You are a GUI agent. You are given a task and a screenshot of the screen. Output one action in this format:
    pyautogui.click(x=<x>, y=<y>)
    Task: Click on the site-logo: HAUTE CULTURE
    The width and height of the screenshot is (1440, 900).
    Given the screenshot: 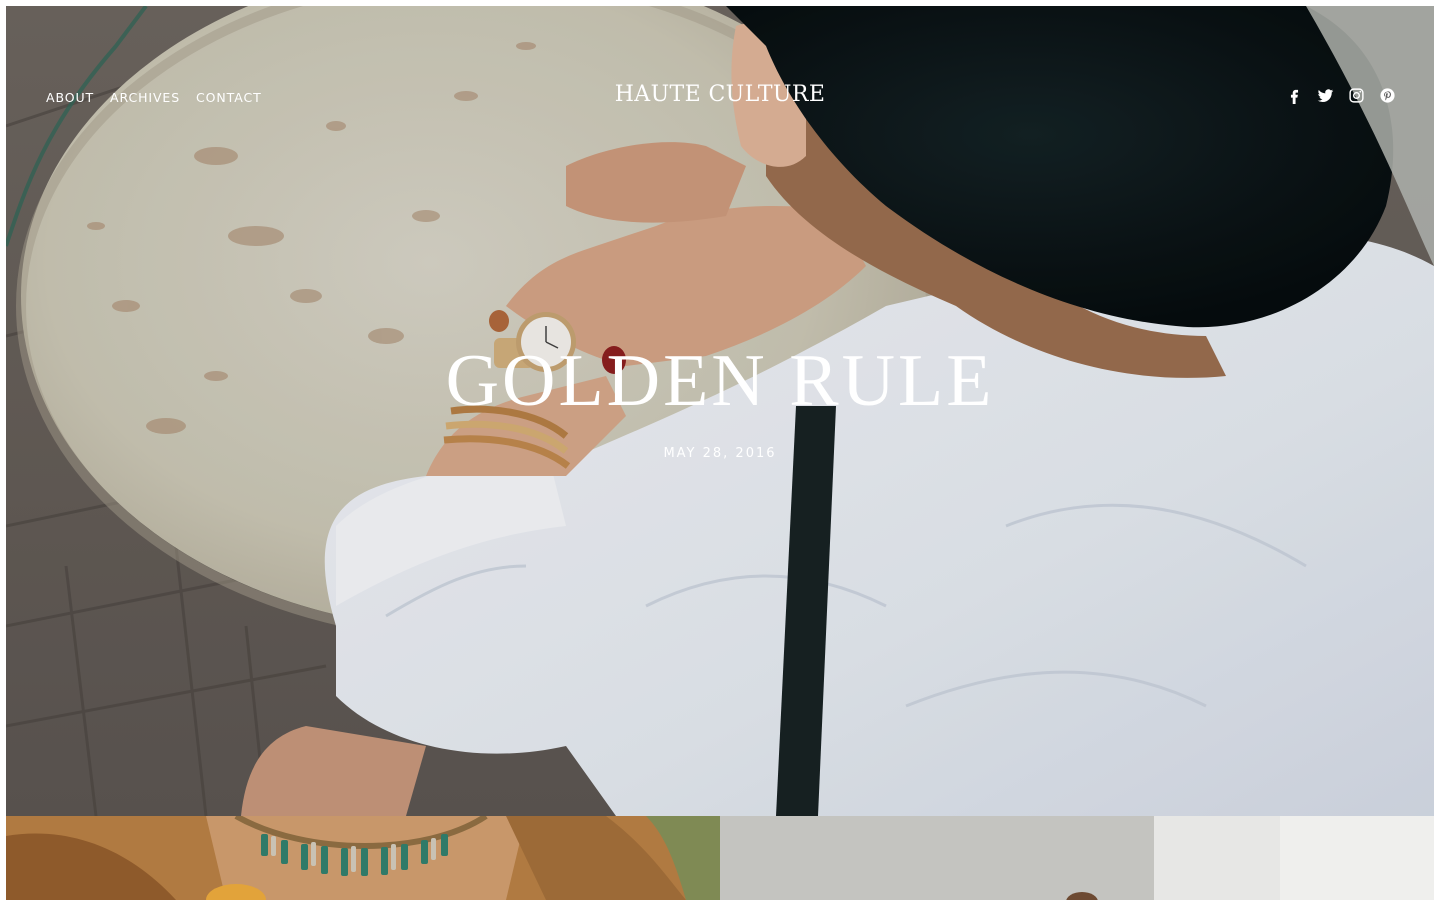 What is the action you would take?
    pyautogui.click(x=720, y=94)
    